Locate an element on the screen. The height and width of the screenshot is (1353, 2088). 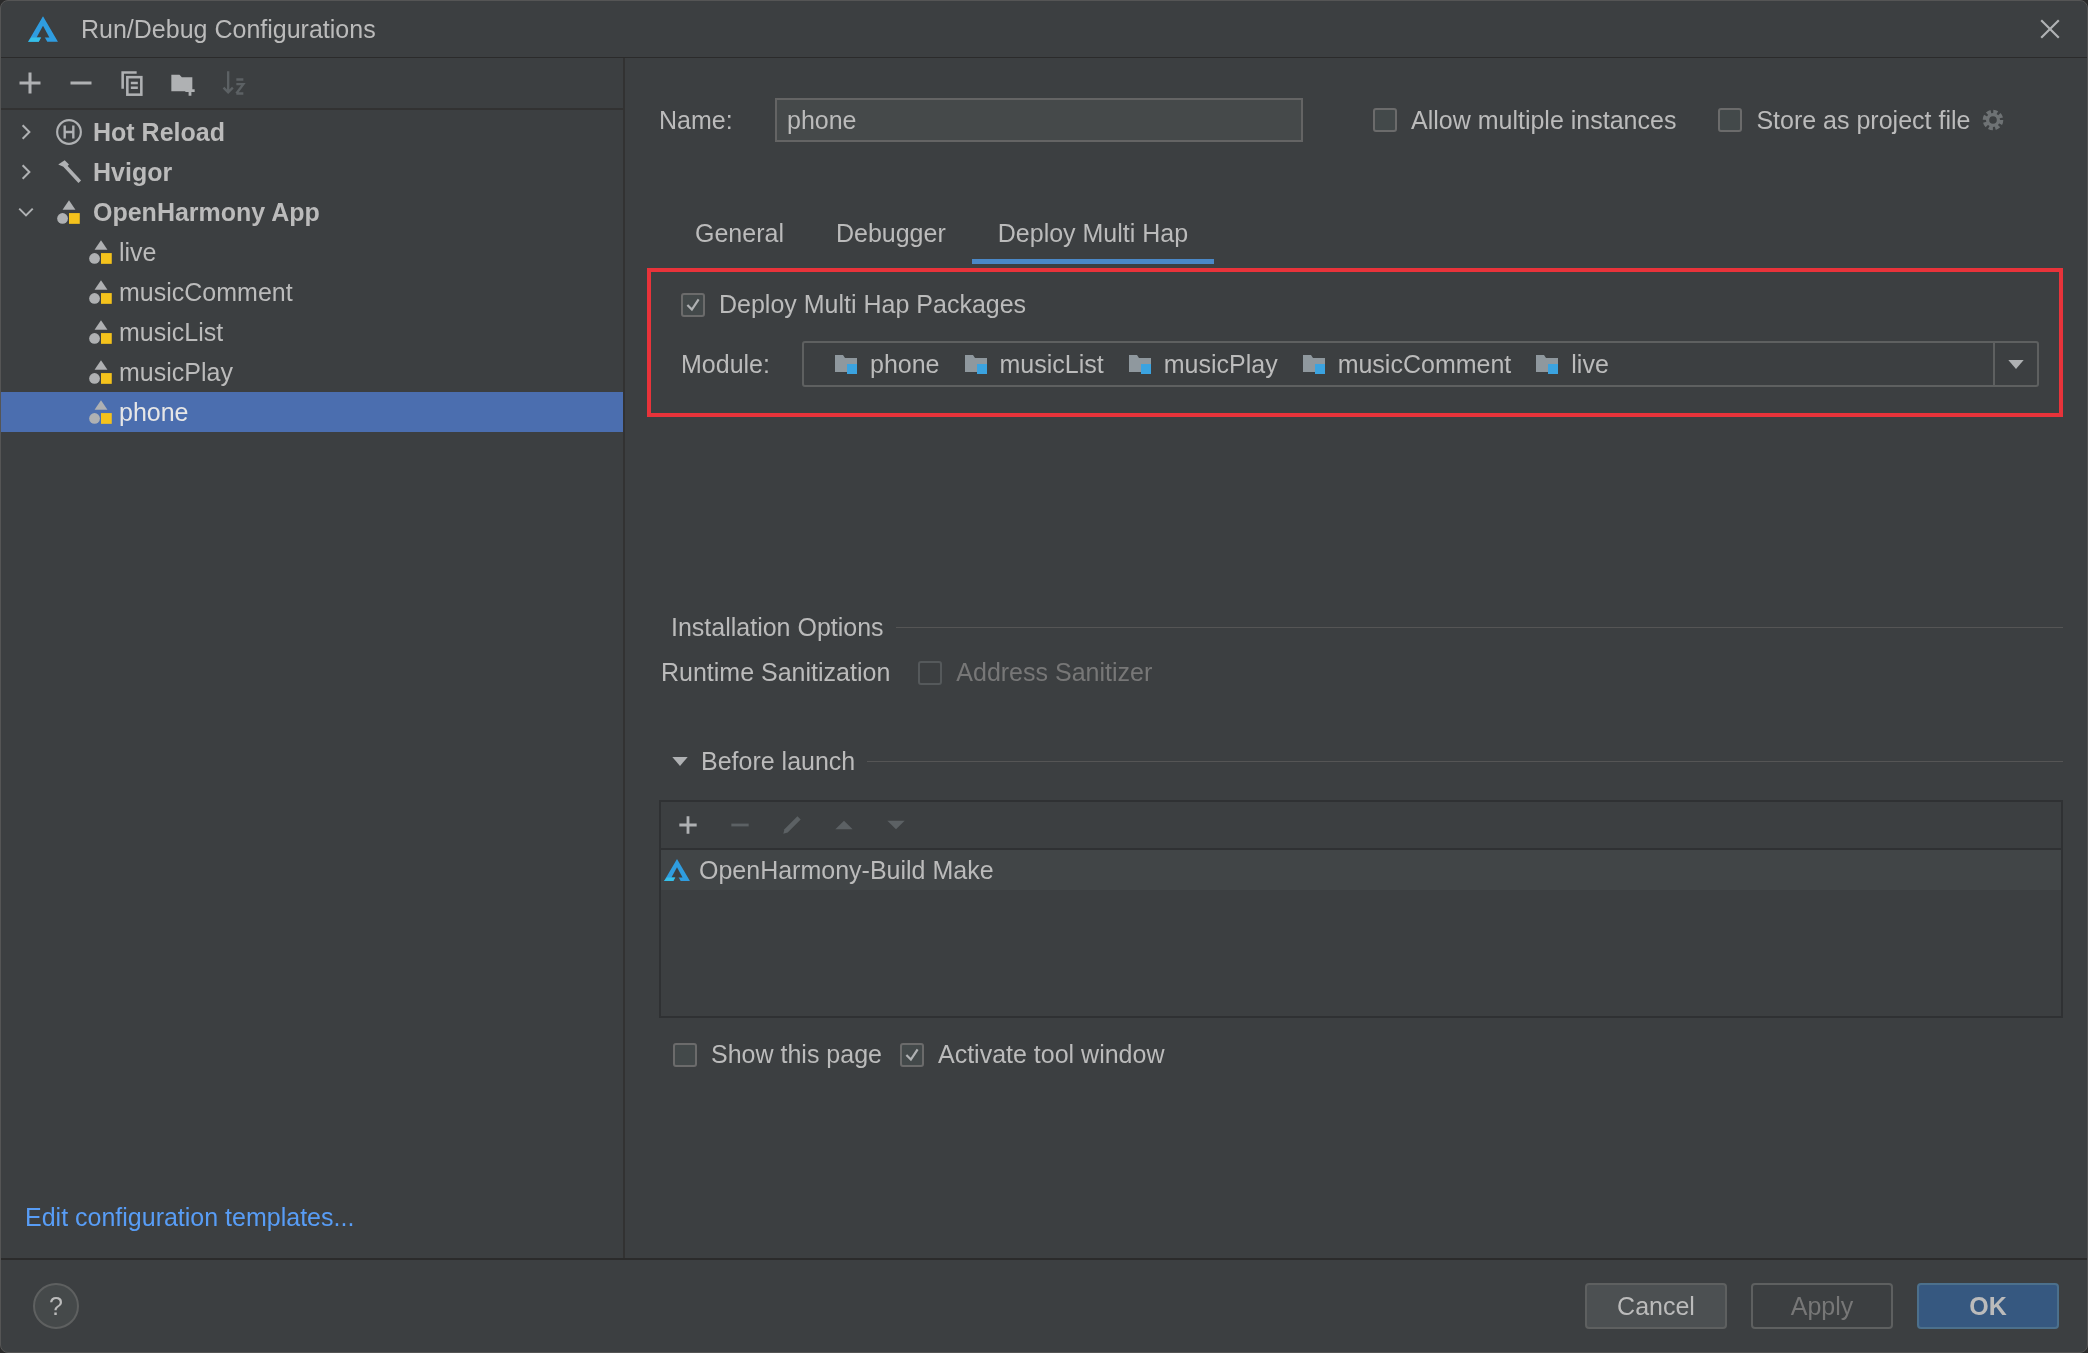
name-label: Name: is located at coordinates (696, 120).